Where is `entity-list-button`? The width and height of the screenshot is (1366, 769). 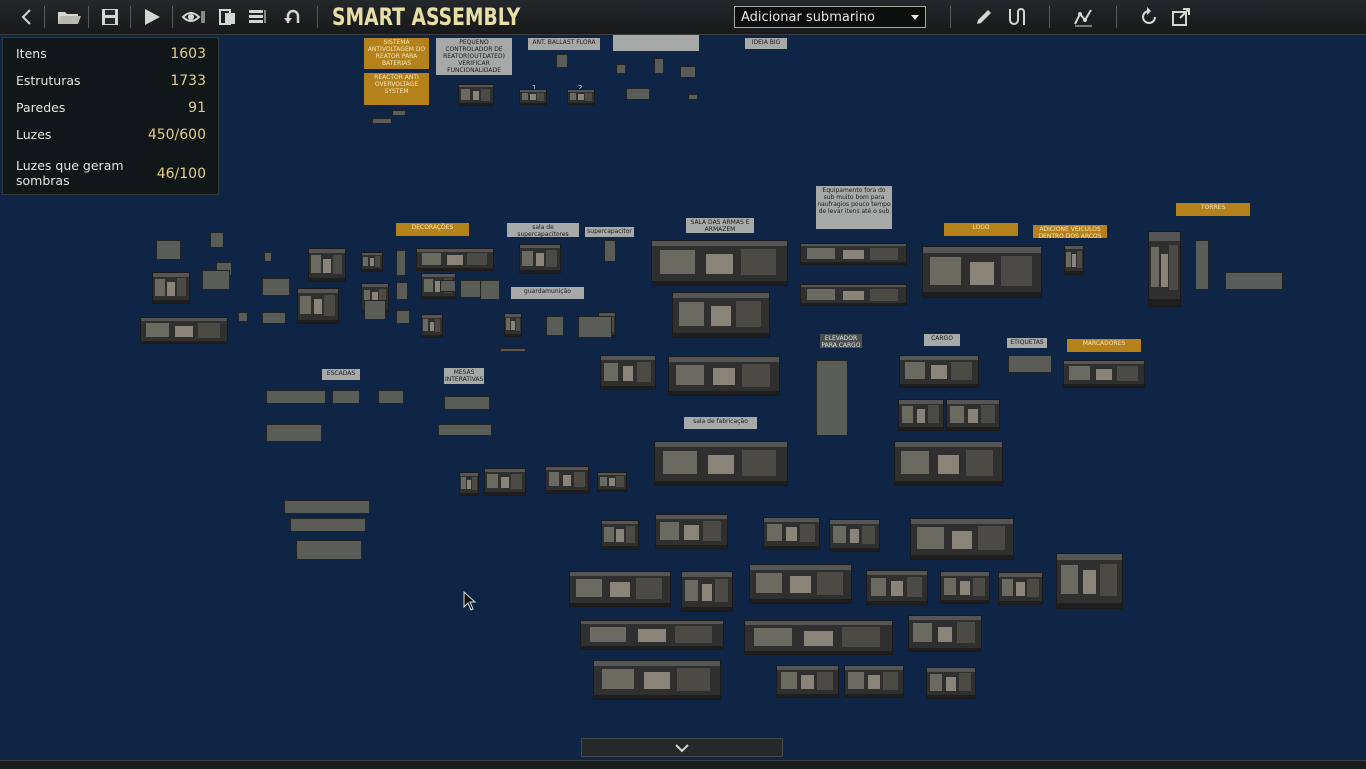
entity-list-button is located at coordinates (257, 17).